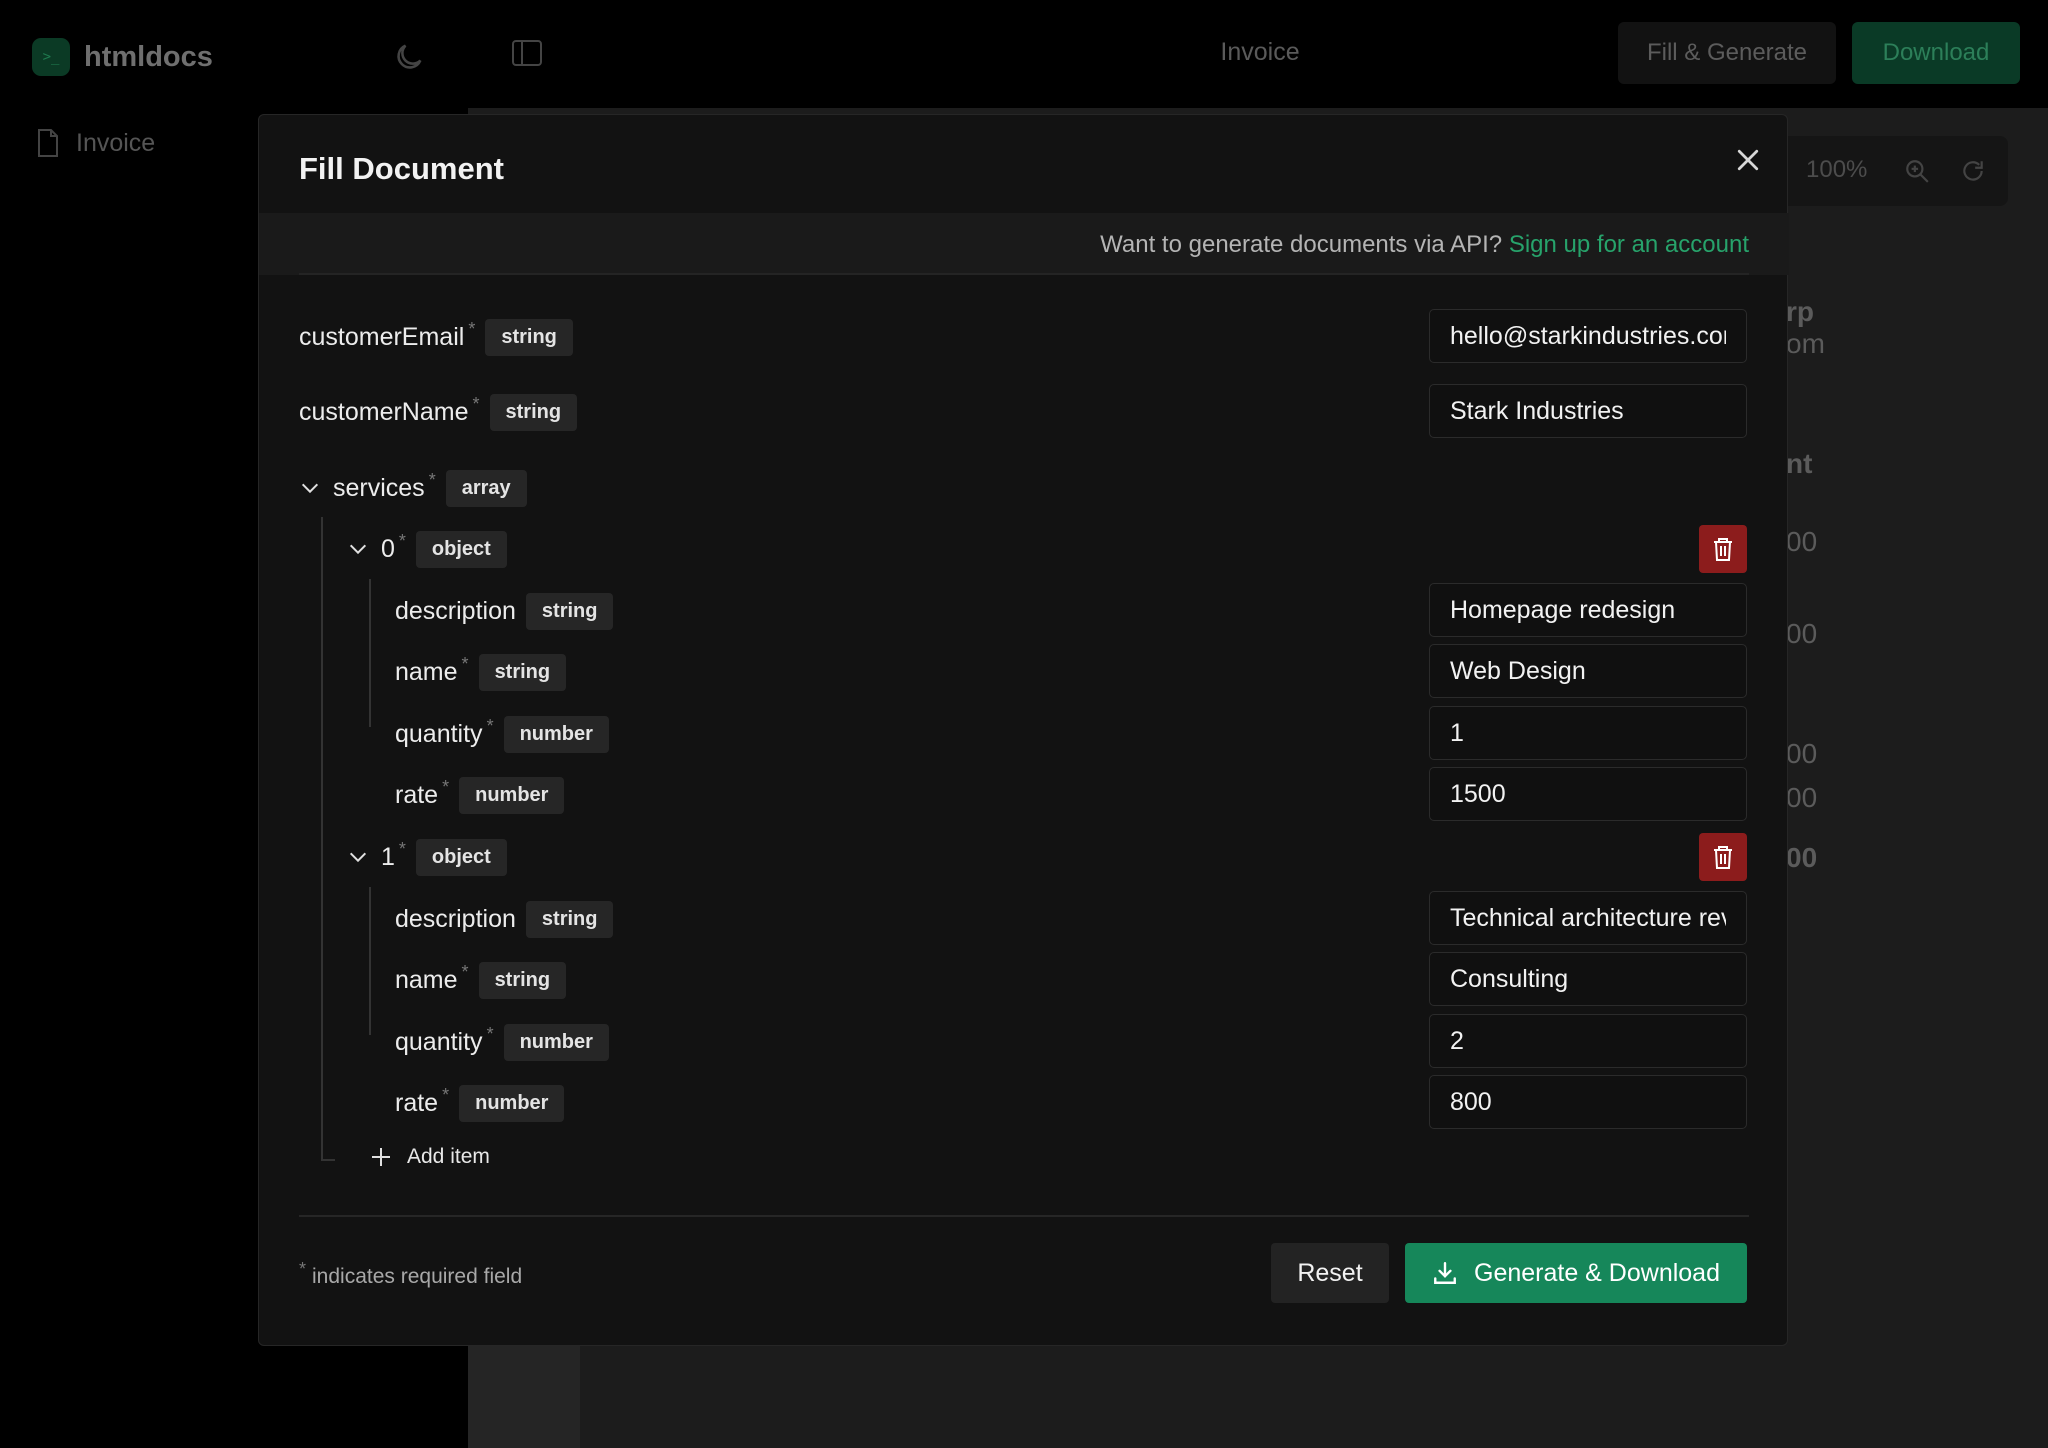 The height and width of the screenshot is (1448, 2048). Describe the element at coordinates (379, 487) in the screenshot. I see `field-label: services` at that location.